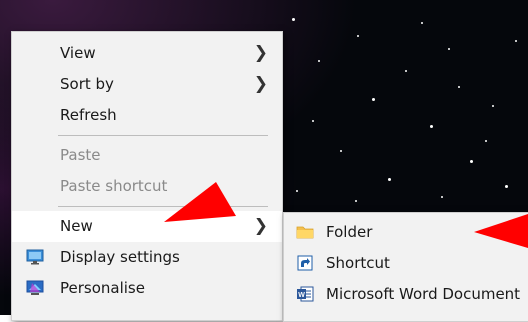 This screenshot has width=528, height=322. Describe the element at coordinates (301, 295) in the screenshot. I see `svg-text: W` at that location.